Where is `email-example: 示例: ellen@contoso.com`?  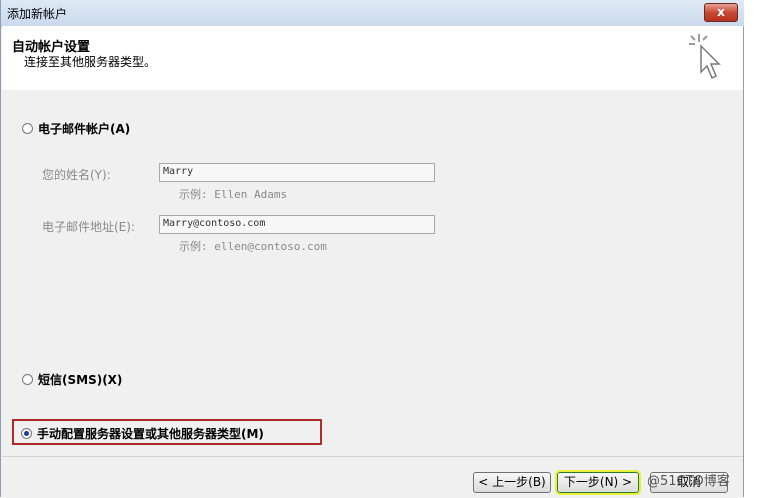 email-example: 示例: ellen@contoso.com is located at coordinates (253, 246).